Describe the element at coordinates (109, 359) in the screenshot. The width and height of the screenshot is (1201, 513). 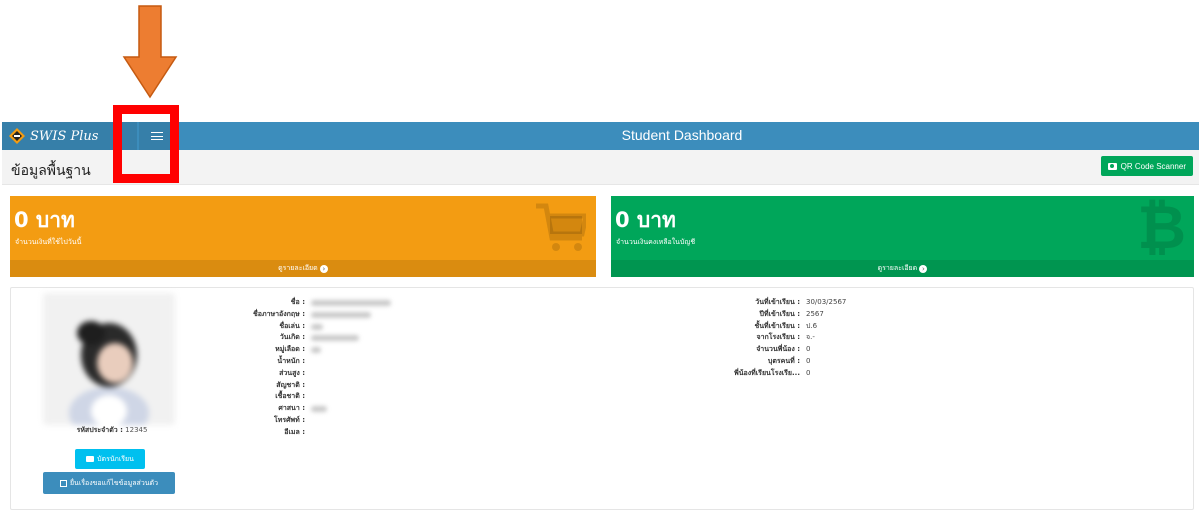
I see `student-photo` at that location.